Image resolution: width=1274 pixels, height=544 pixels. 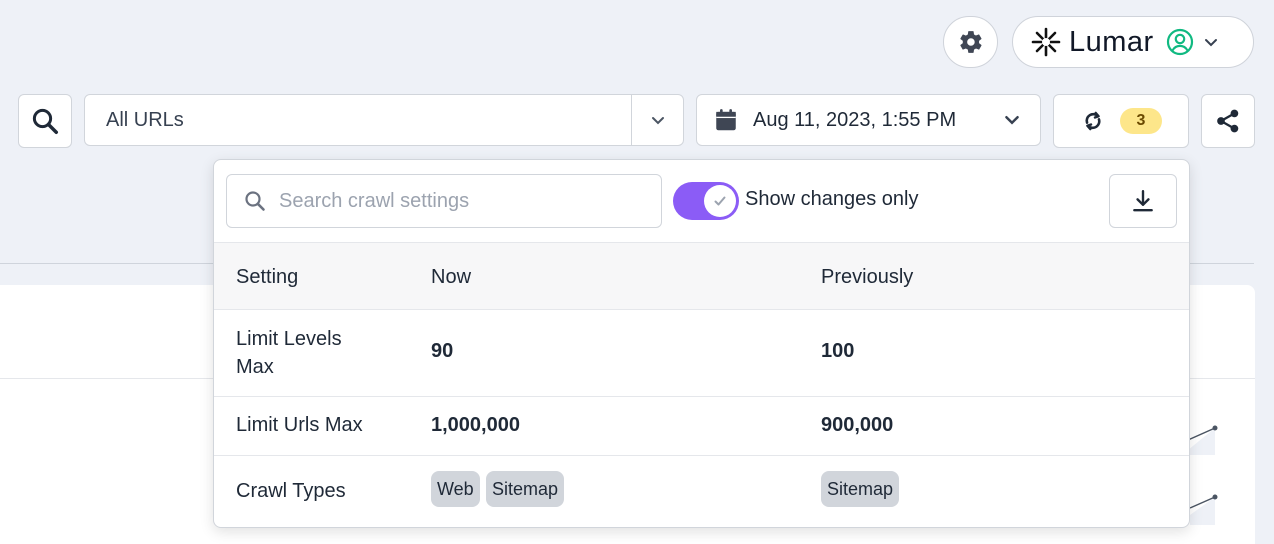 What do you see at coordinates (459, 201) in the screenshot?
I see `crawl-settings-search-input` at bounding box center [459, 201].